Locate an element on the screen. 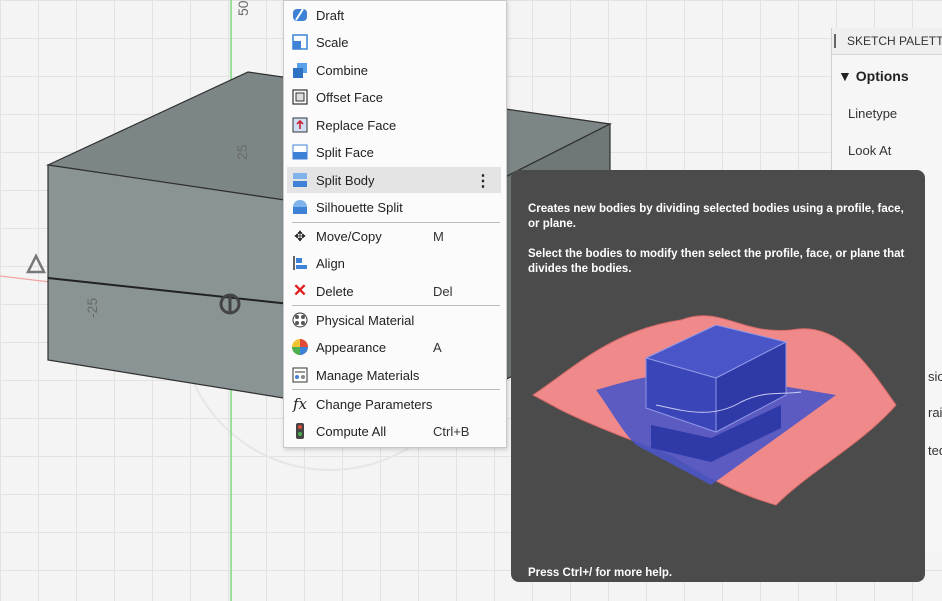 Image resolution: width=942 pixels, height=601 pixels. menu-item-appearance: Appearance A is located at coordinates (394, 347).